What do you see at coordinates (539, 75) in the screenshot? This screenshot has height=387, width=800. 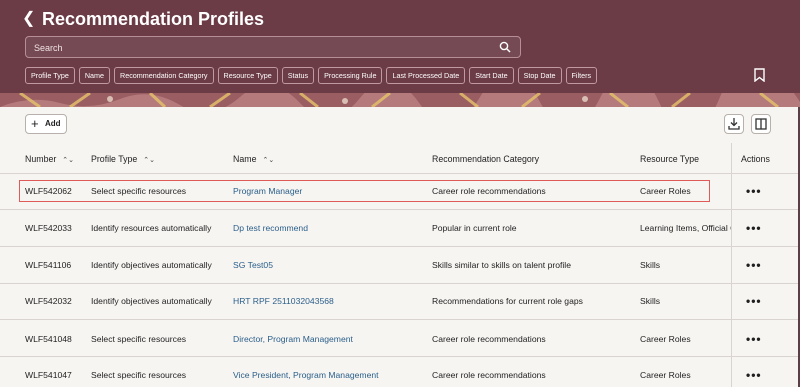 I see `filter-stop-date: Stop Date` at bounding box center [539, 75].